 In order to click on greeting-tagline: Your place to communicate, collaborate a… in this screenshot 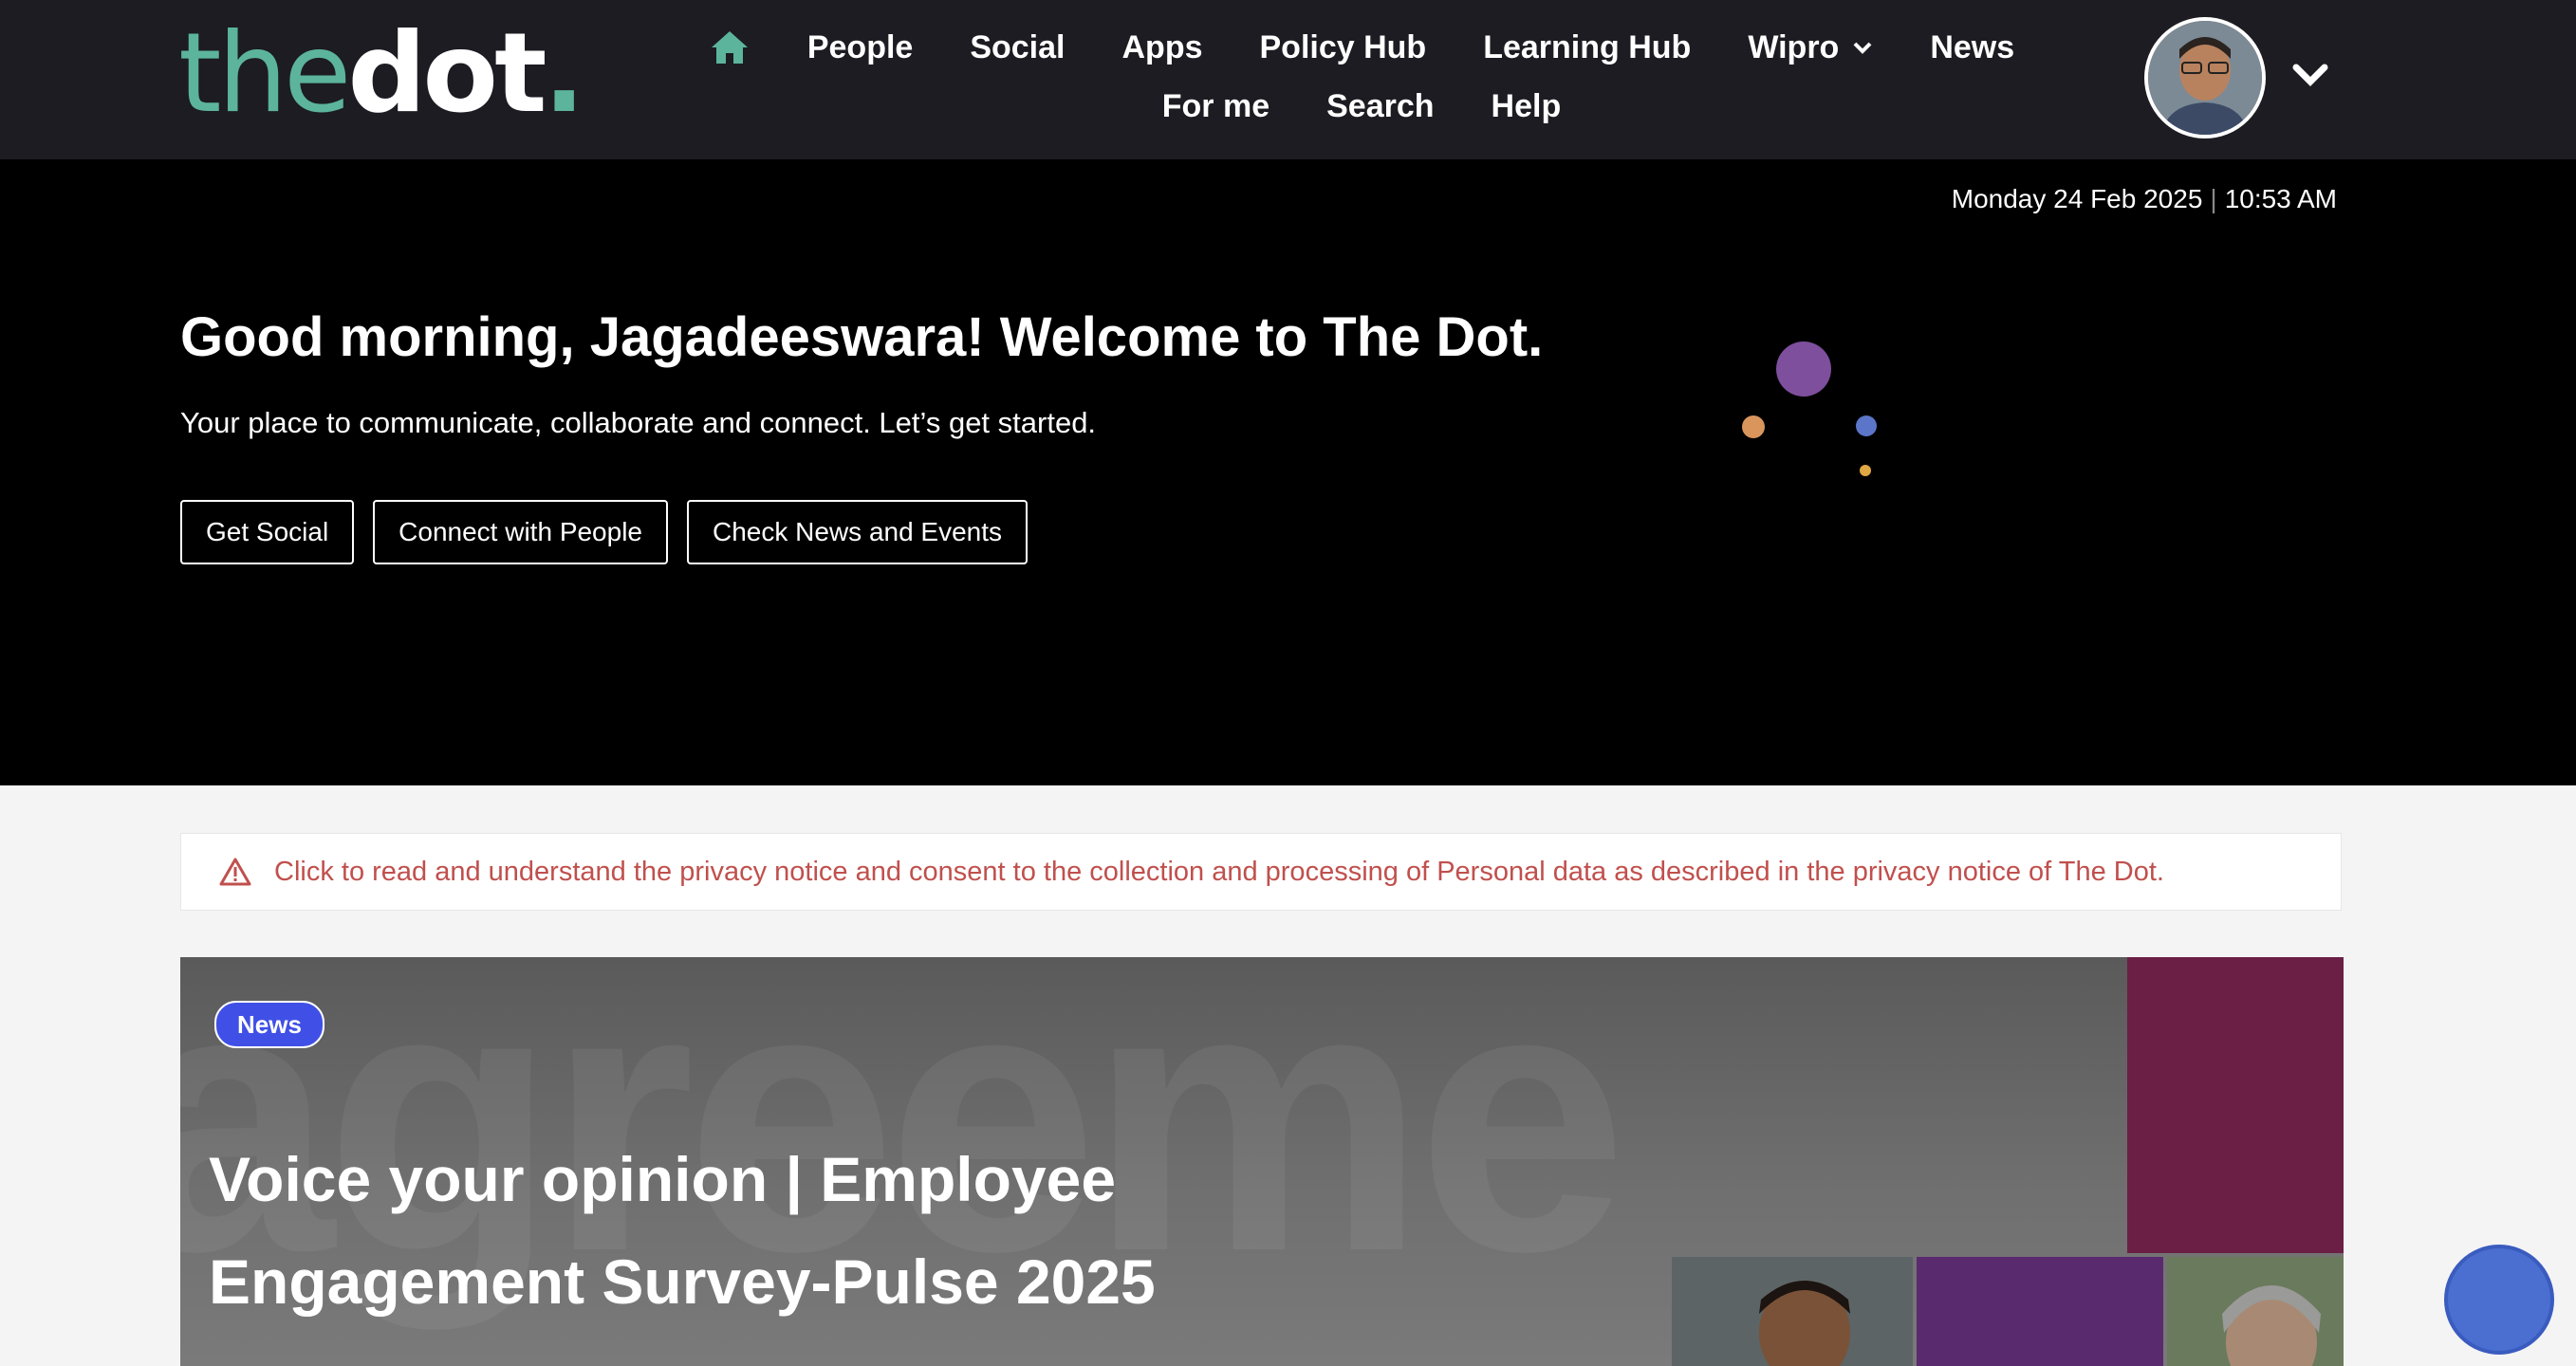, I will do `click(638, 422)`.